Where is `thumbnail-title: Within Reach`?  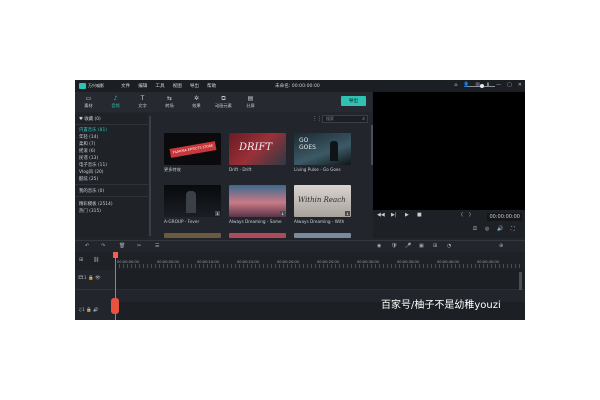 thumbnail-title: Within Reach is located at coordinates (322, 200).